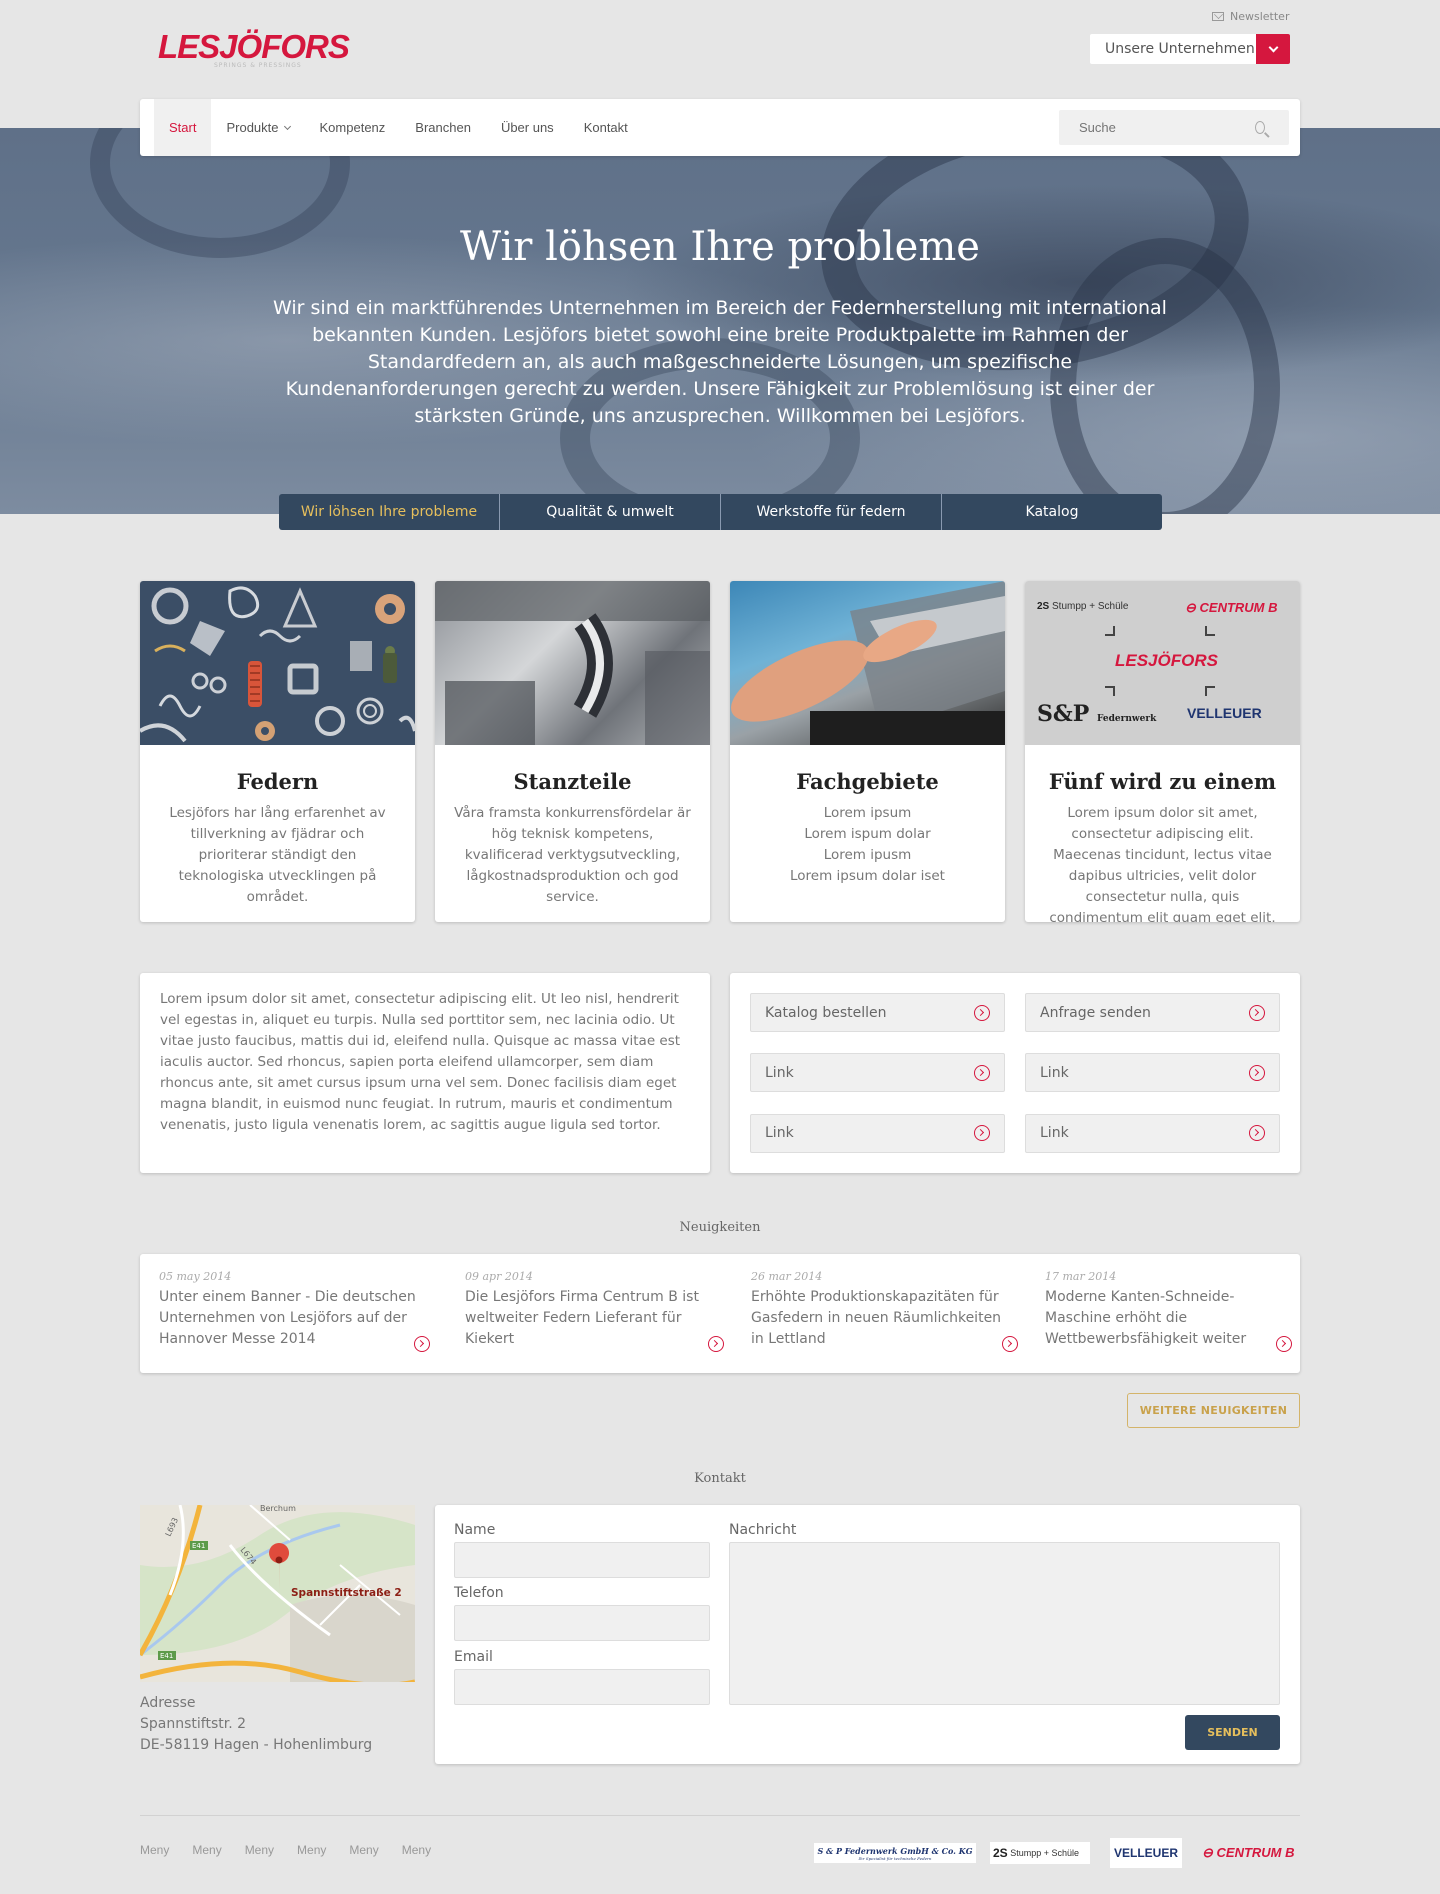 This screenshot has height=1894, width=1440. What do you see at coordinates (168, 1703) in the screenshot?
I see `address-label: Adresse` at bounding box center [168, 1703].